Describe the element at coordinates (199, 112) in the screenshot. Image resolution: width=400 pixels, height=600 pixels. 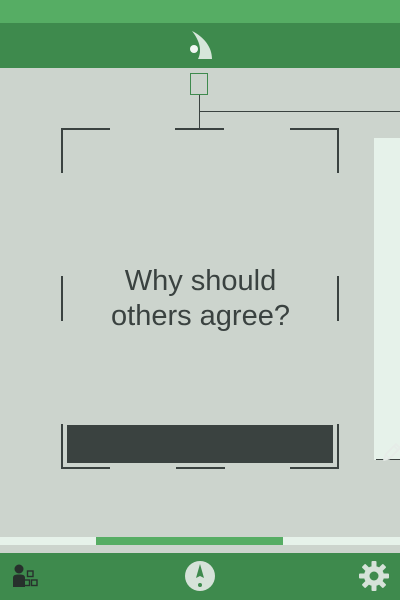
I see `connector-line-vertical` at that location.